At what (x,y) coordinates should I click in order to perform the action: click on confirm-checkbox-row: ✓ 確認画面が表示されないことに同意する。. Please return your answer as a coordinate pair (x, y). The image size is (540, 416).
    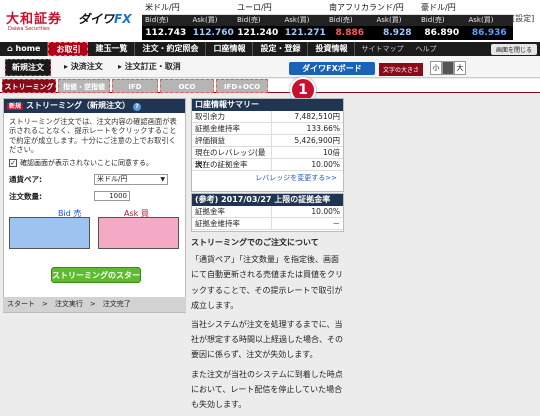
    Looking at the image, I should click on (94, 163).